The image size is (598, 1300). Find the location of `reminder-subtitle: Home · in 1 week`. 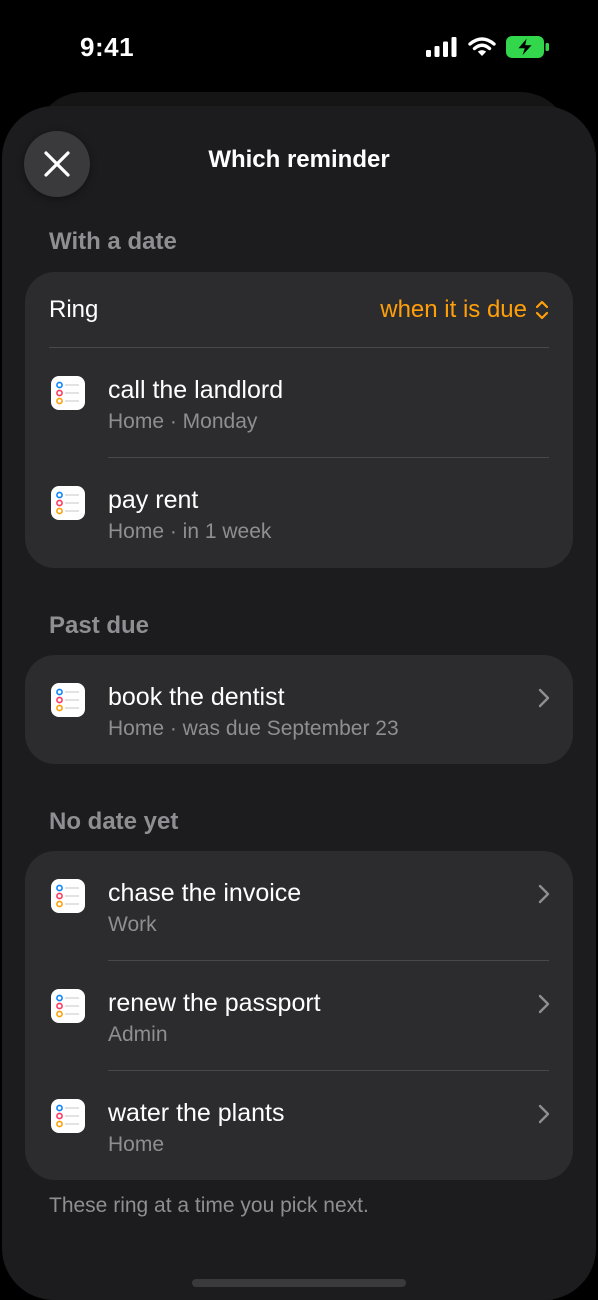

reminder-subtitle: Home · in 1 week is located at coordinates (190, 531).